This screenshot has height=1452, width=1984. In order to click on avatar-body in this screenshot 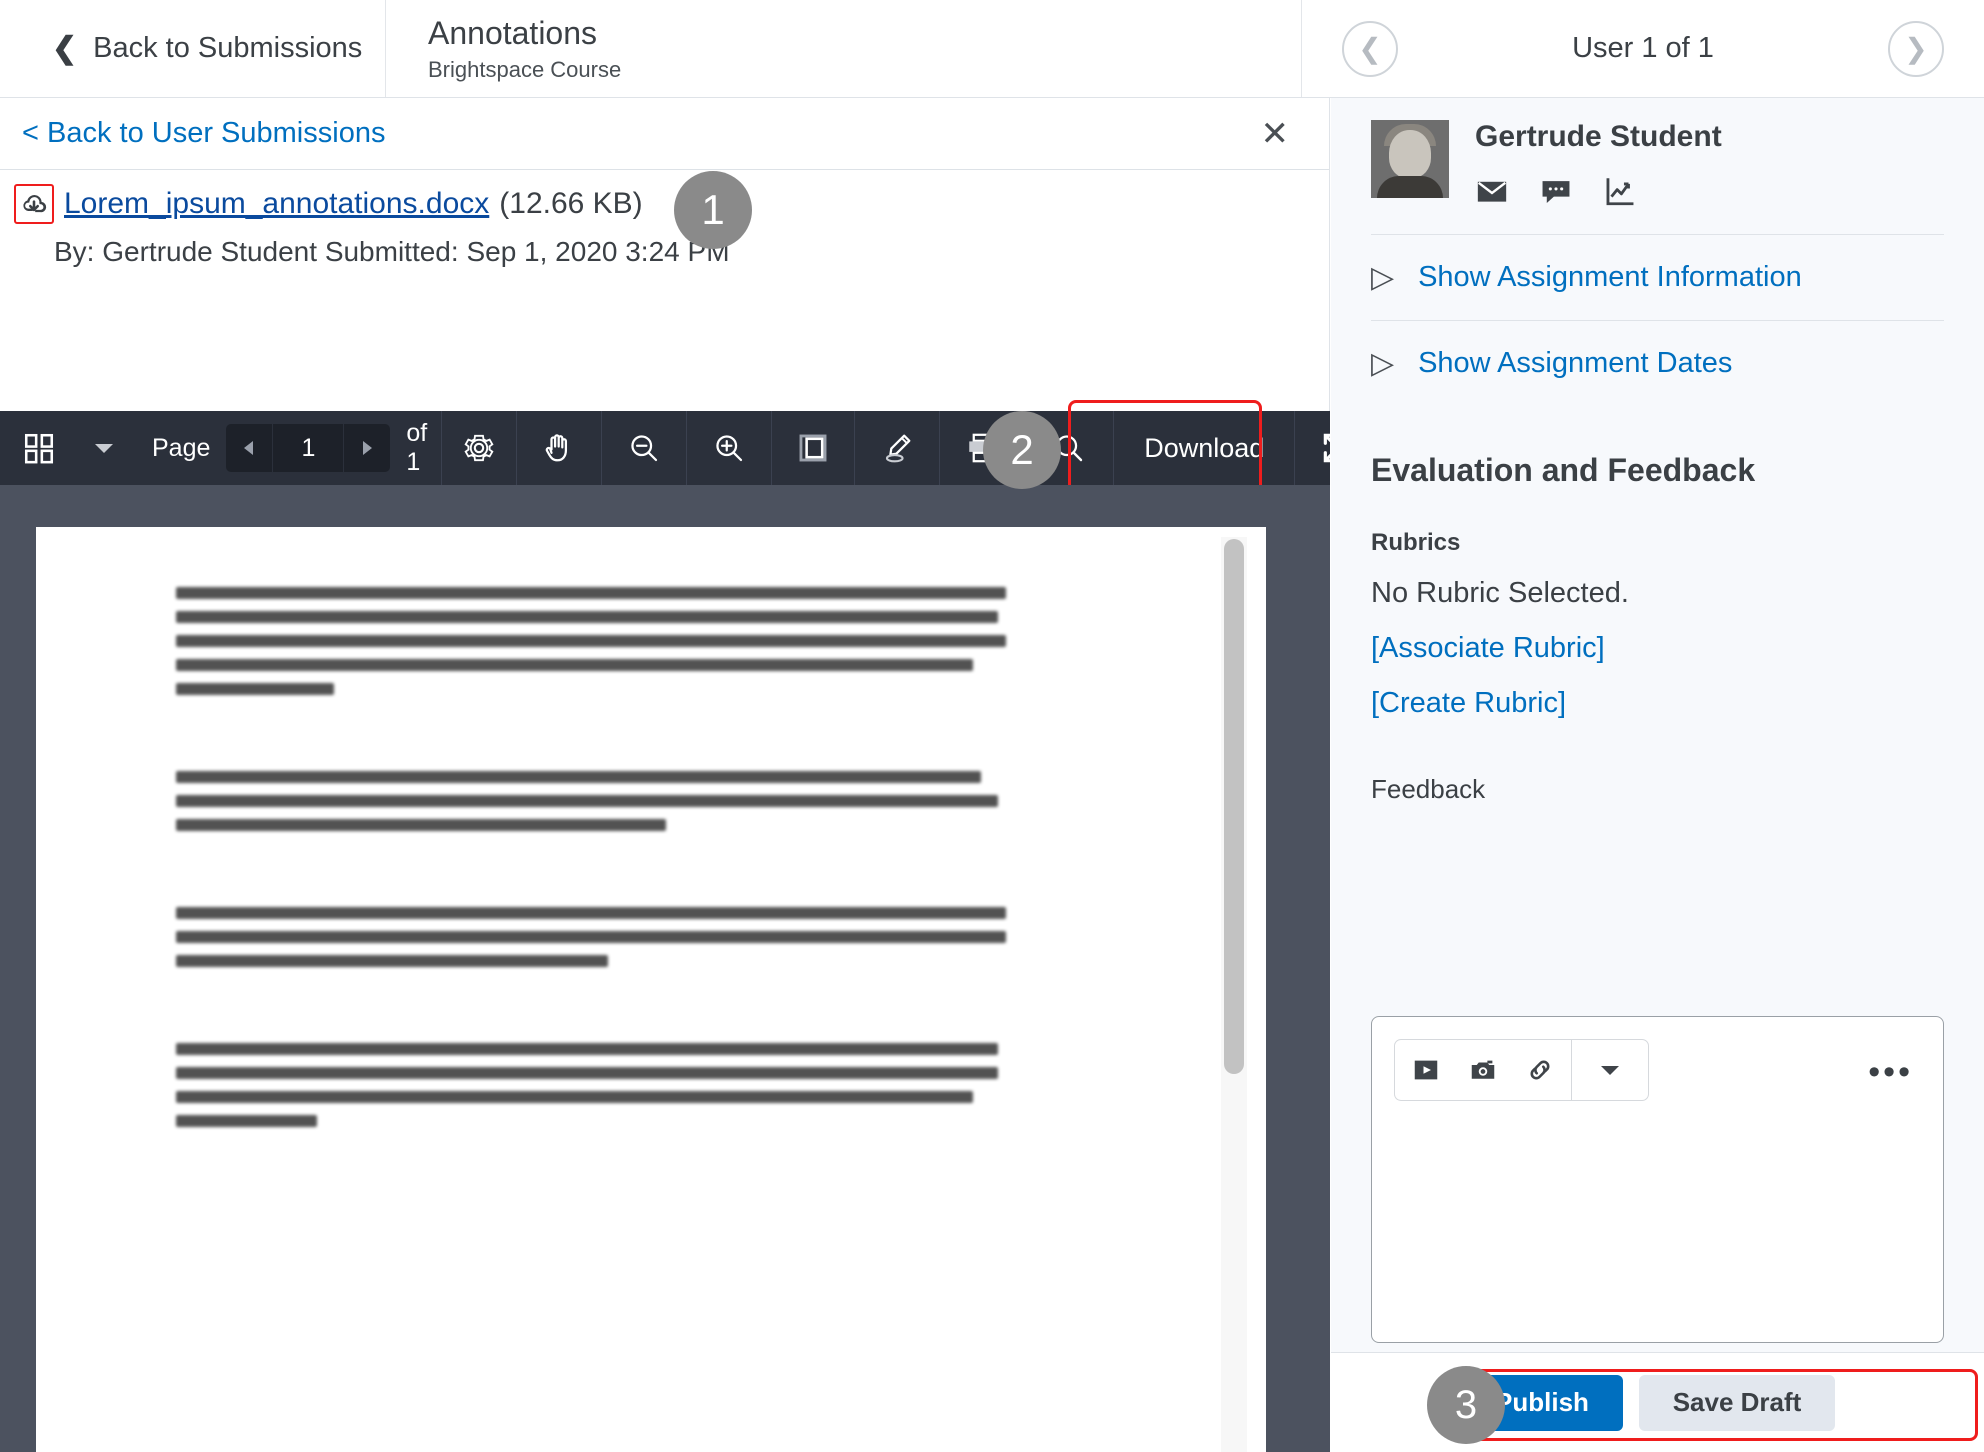, I will do `click(1410, 187)`.